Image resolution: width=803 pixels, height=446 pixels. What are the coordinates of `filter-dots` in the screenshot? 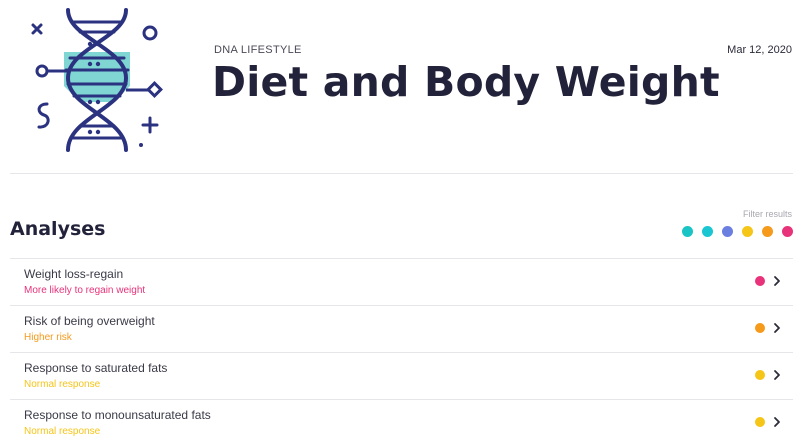 It's located at (737, 231).